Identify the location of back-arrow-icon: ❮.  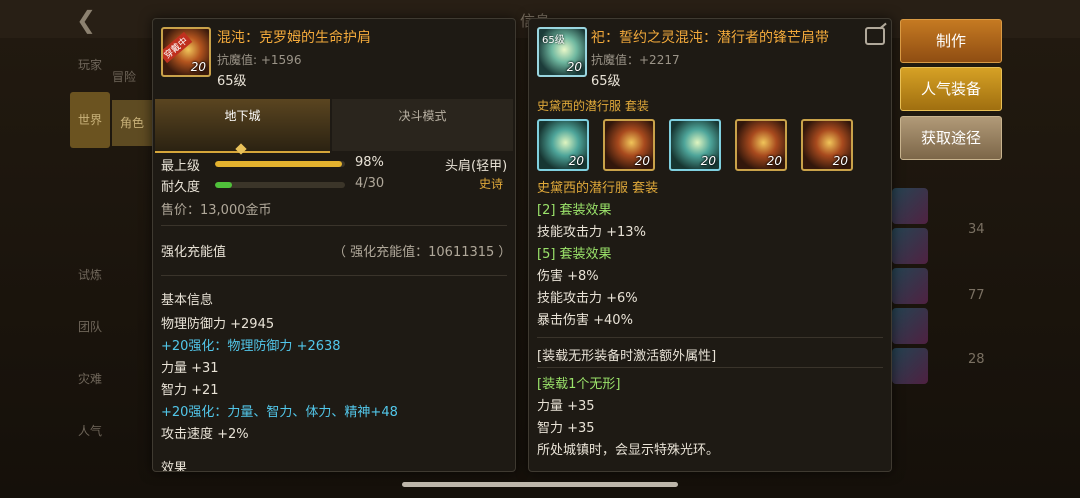
(86, 20).